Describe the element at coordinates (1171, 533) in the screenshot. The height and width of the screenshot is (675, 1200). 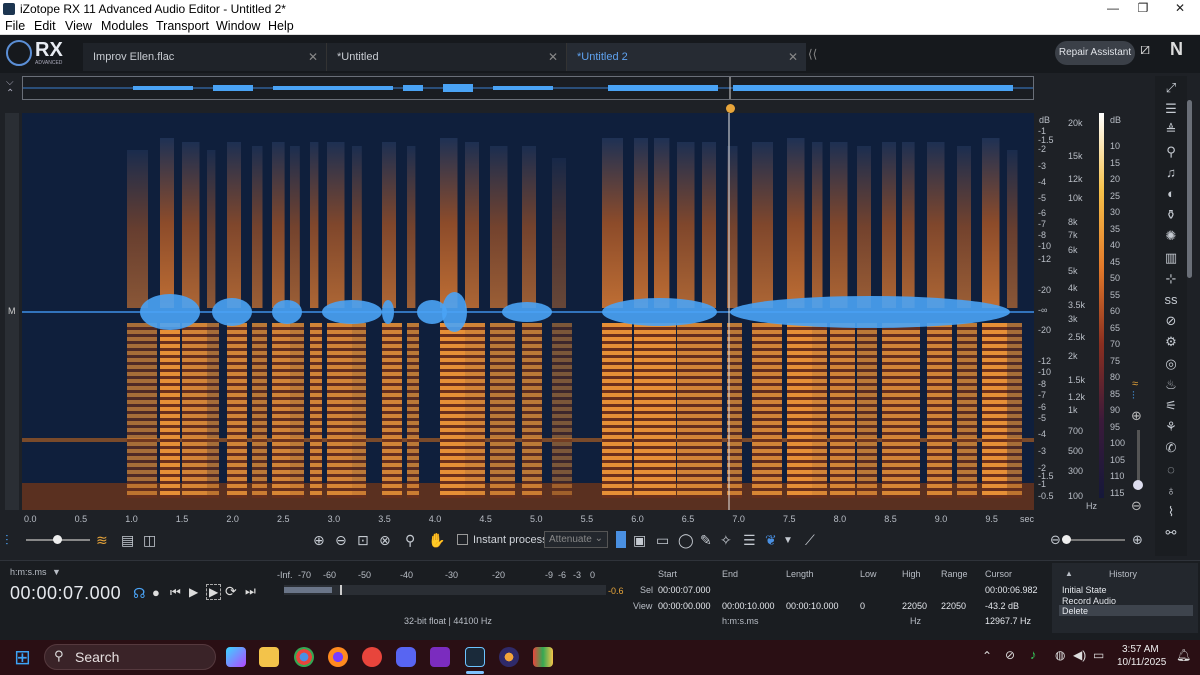
I see `more-modules-icon: ⚯` at that location.